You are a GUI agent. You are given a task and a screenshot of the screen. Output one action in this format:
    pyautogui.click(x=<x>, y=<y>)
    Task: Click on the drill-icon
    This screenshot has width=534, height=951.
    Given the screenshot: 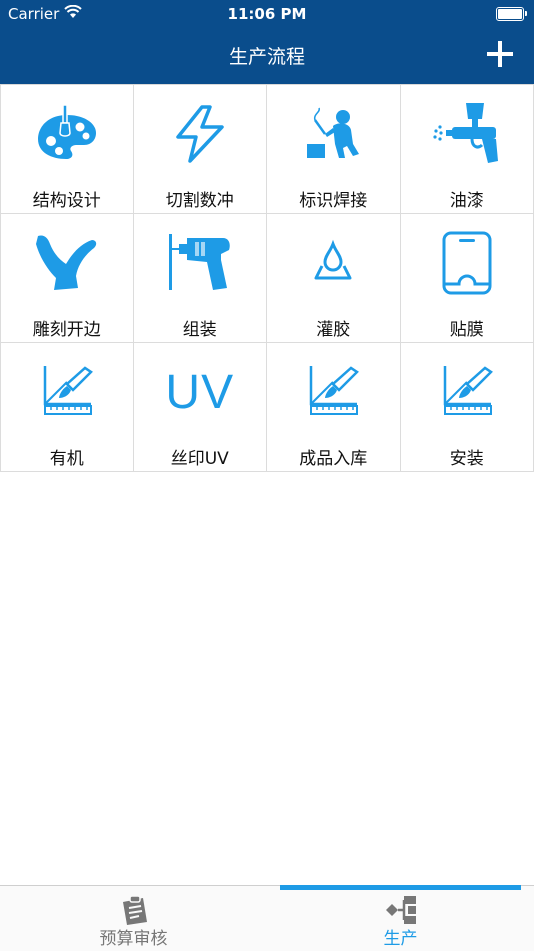 What is the action you would take?
    pyautogui.click(x=200, y=263)
    